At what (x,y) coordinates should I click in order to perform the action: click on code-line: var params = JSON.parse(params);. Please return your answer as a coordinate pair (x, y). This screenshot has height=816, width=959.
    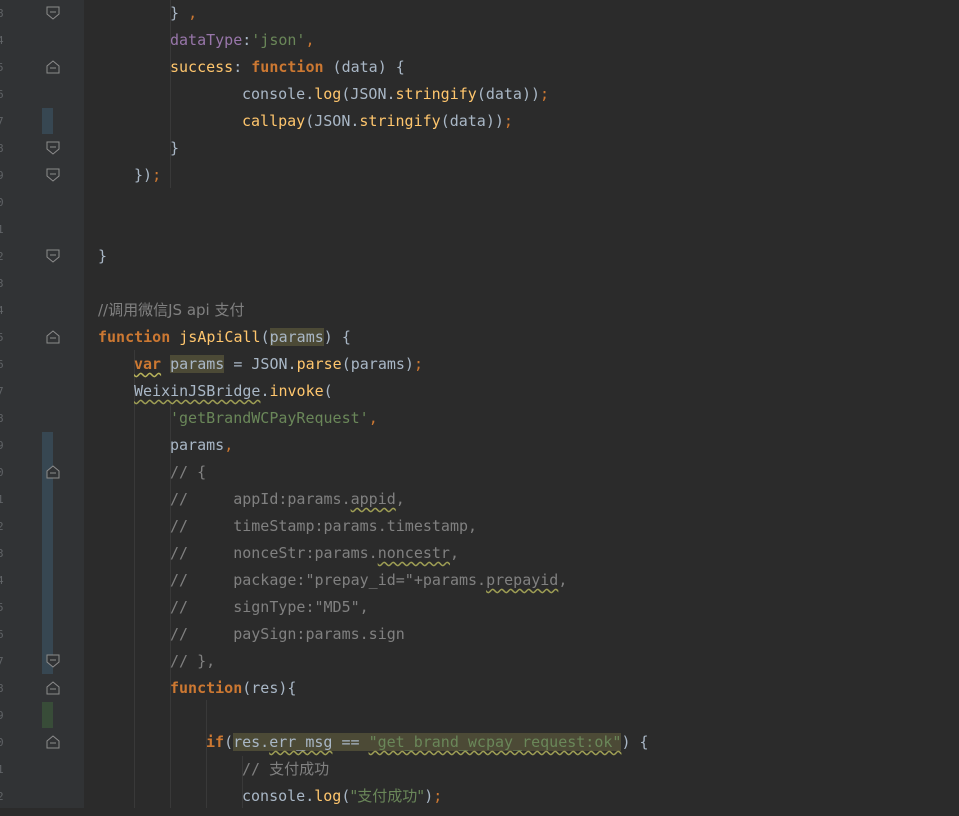
    Looking at the image, I should click on (278, 364).